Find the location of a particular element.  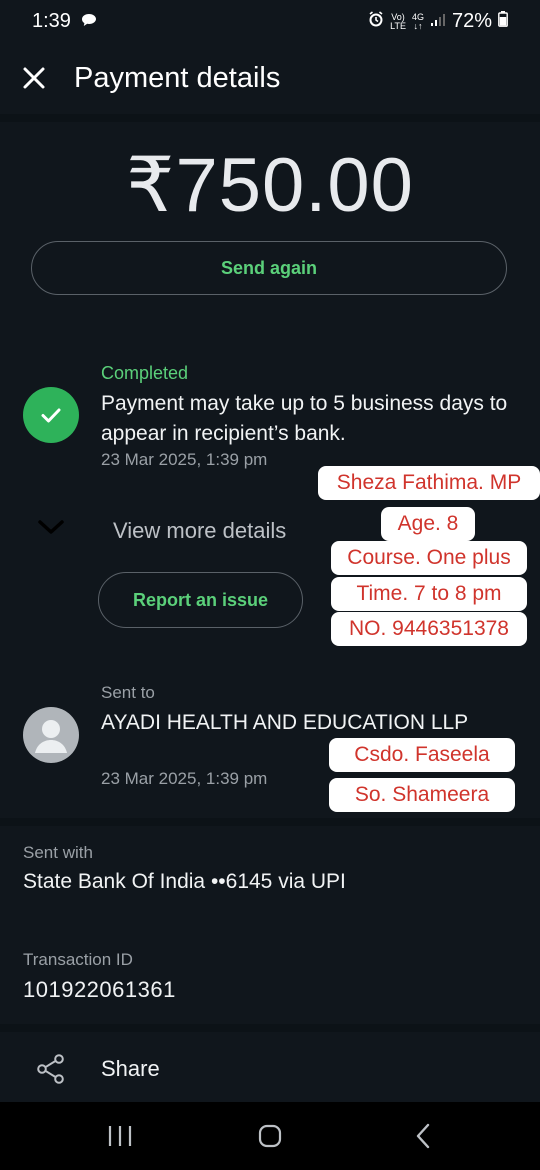

network-type: 4G ↓↑ is located at coordinates (418, 21).